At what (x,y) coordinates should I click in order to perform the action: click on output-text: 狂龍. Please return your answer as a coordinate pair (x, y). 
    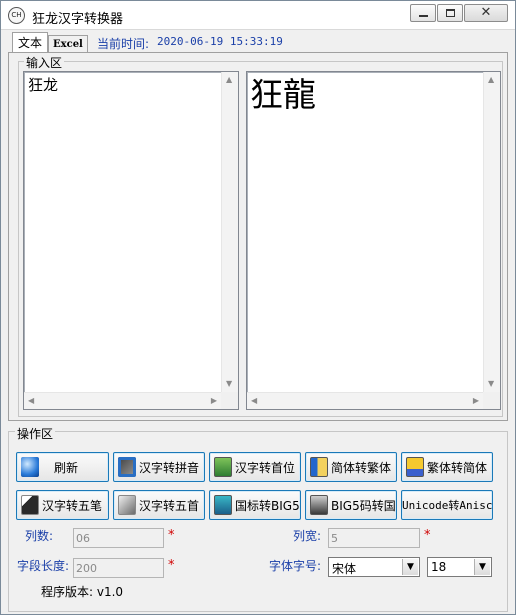
    Looking at the image, I should click on (283, 94).